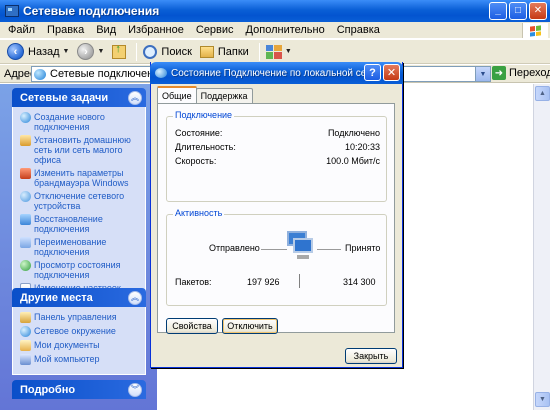  Describe the element at coordinates (205, 147) in the screenshot. I see `duration-label: Длительность:` at that location.